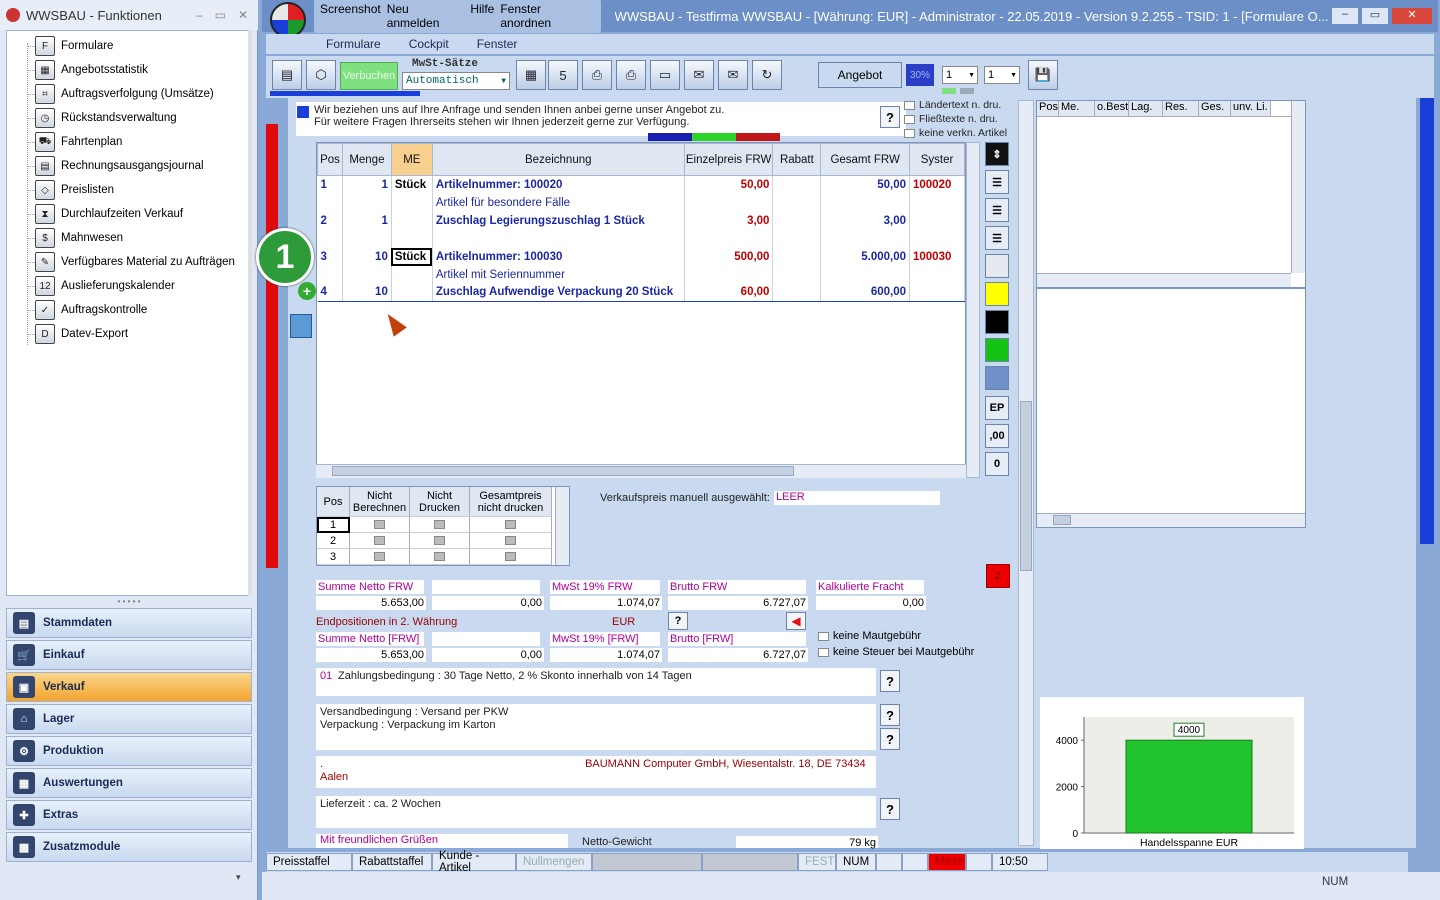  I want to click on small-row-pos: 3, so click(333, 557).